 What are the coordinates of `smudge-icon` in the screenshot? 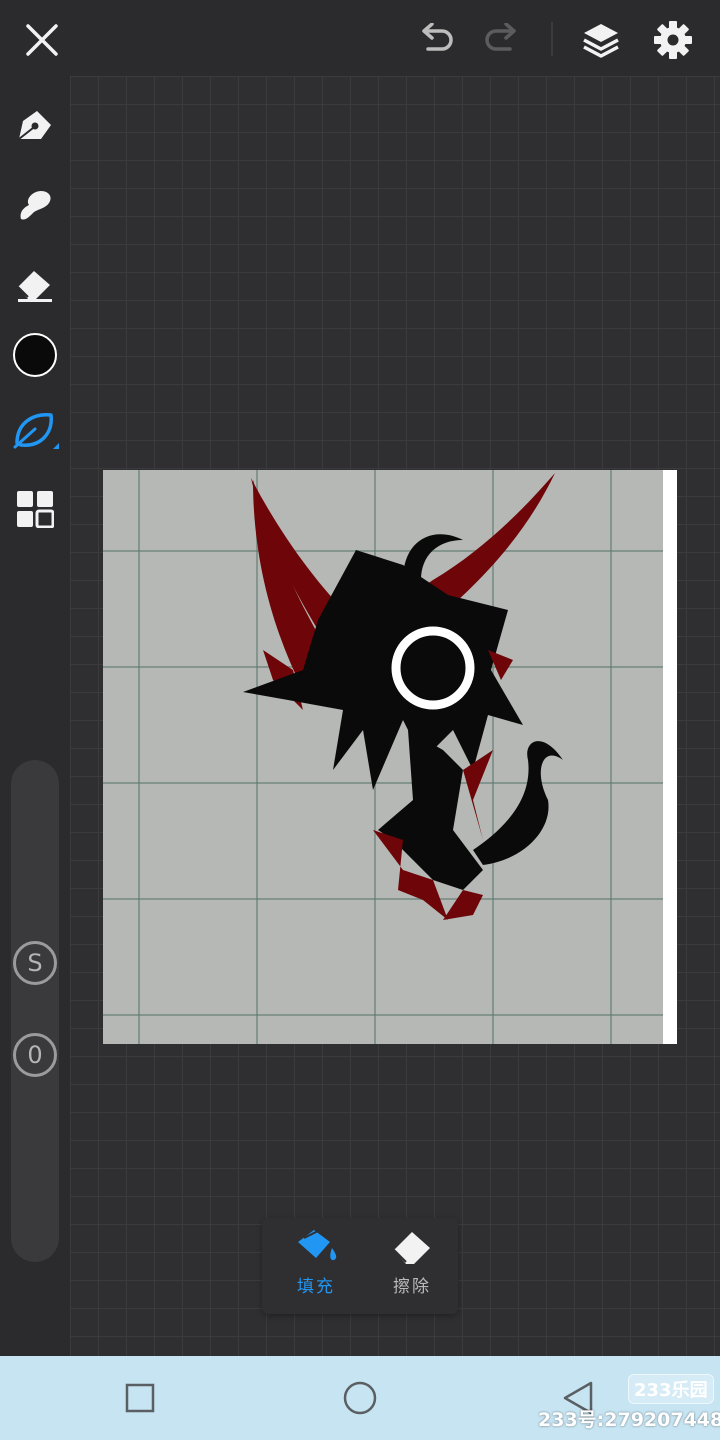 It's located at (35, 205).